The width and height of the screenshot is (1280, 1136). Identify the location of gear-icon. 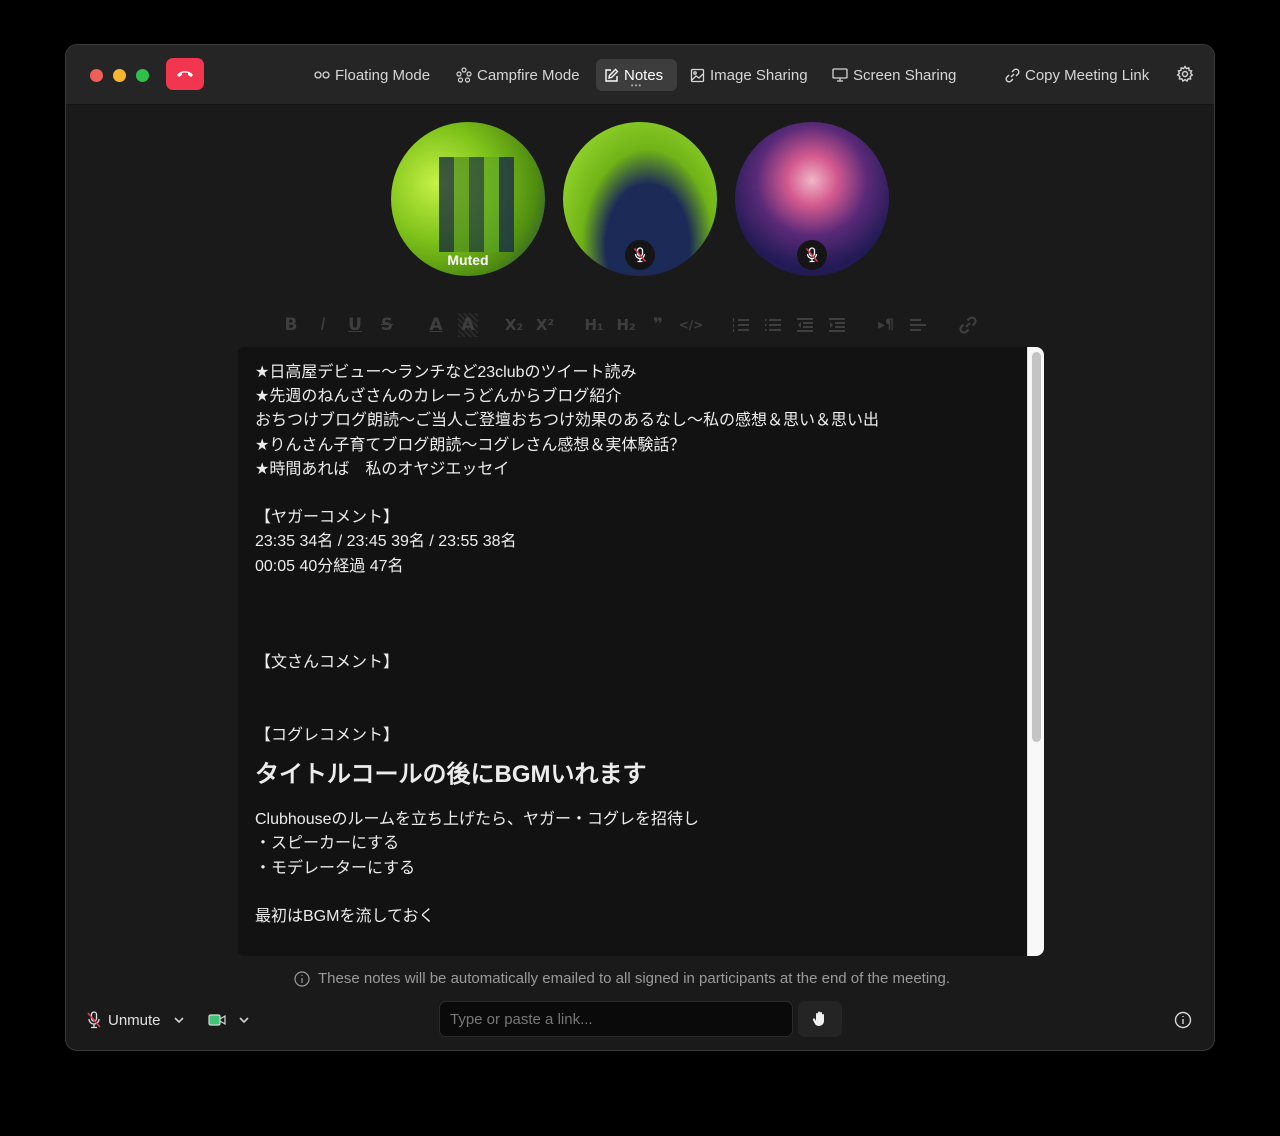
(1185, 74).